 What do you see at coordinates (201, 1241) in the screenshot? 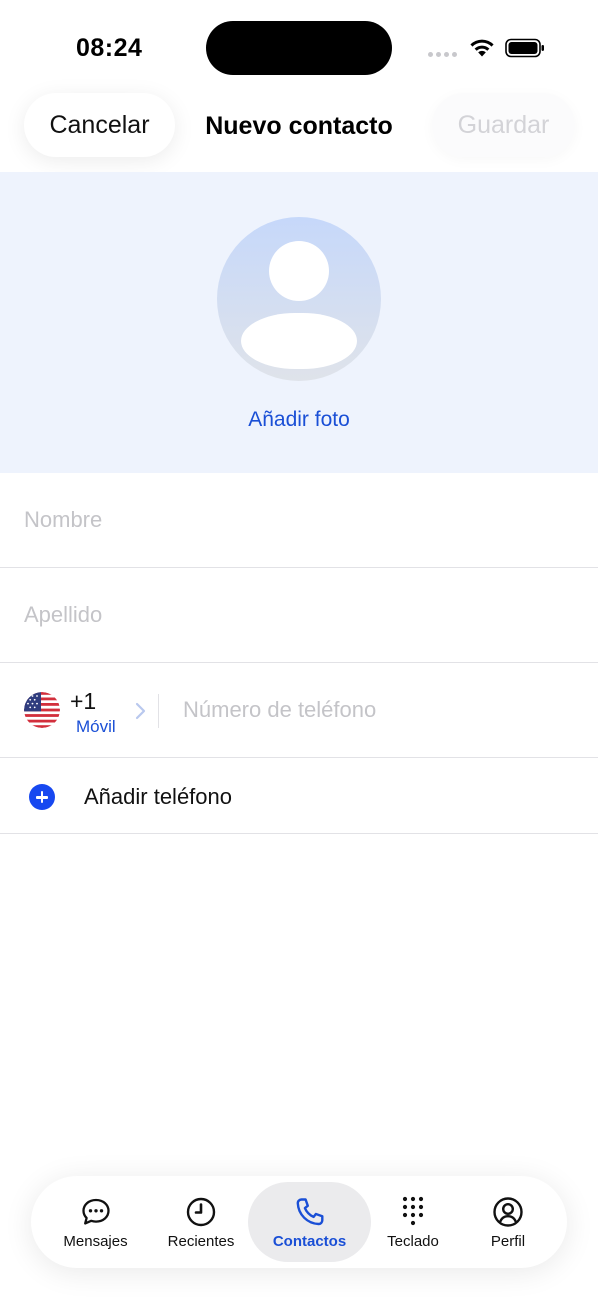
I see `tab-label: Recientes` at bounding box center [201, 1241].